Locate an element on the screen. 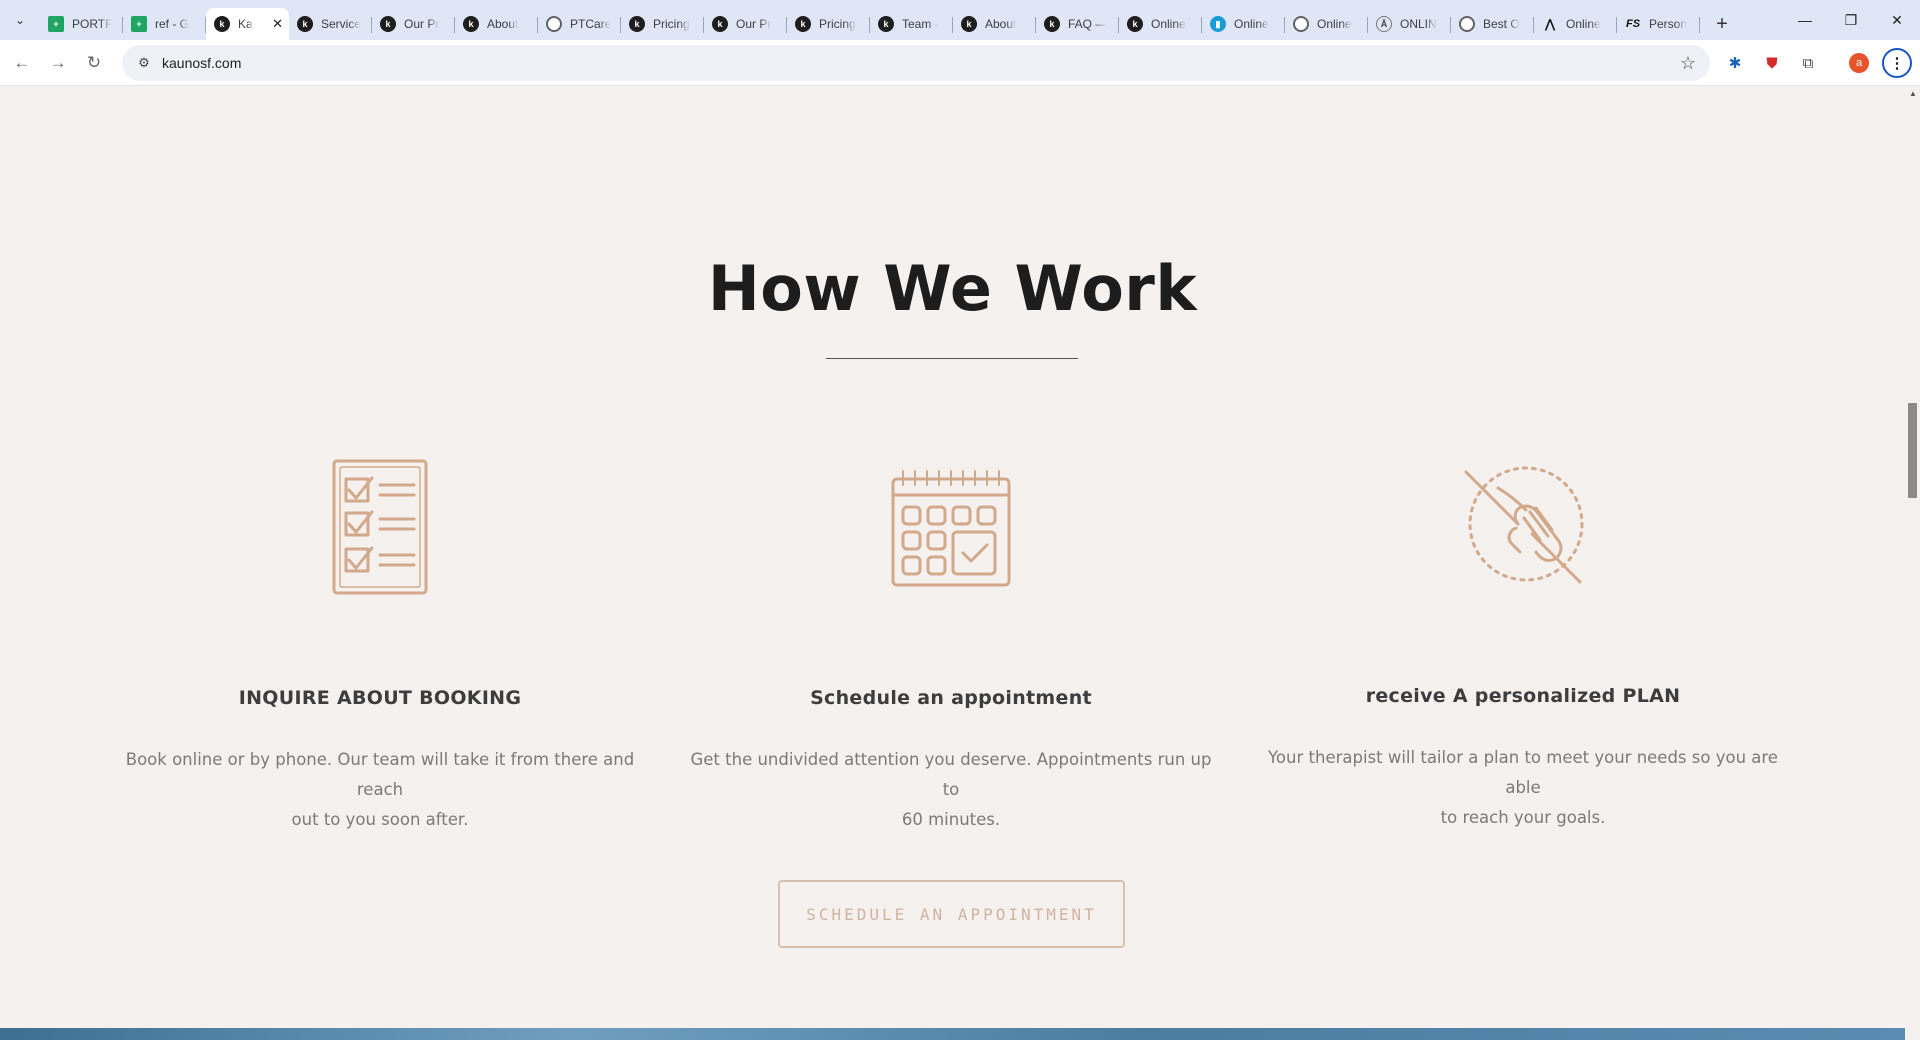  browser-tab: Online is located at coordinates (1326, 24).